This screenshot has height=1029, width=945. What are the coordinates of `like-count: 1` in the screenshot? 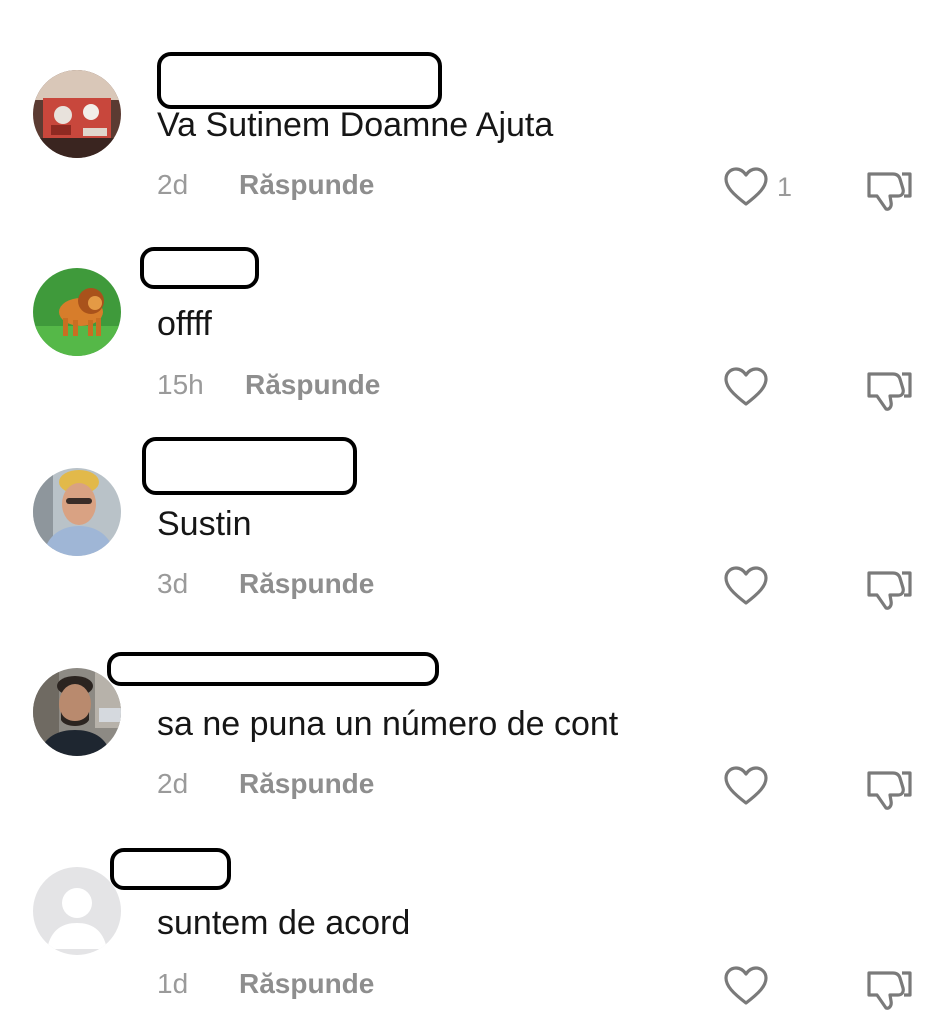 It's located at (785, 187).